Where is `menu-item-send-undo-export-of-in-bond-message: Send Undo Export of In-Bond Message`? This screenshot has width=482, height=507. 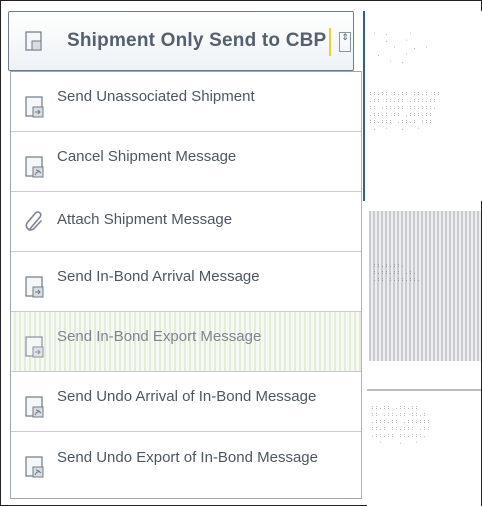 menu-item-send-undo-export-of-in-bond-message: Send Undo Export of In-Bond Message is located at coordinates (186, 462).